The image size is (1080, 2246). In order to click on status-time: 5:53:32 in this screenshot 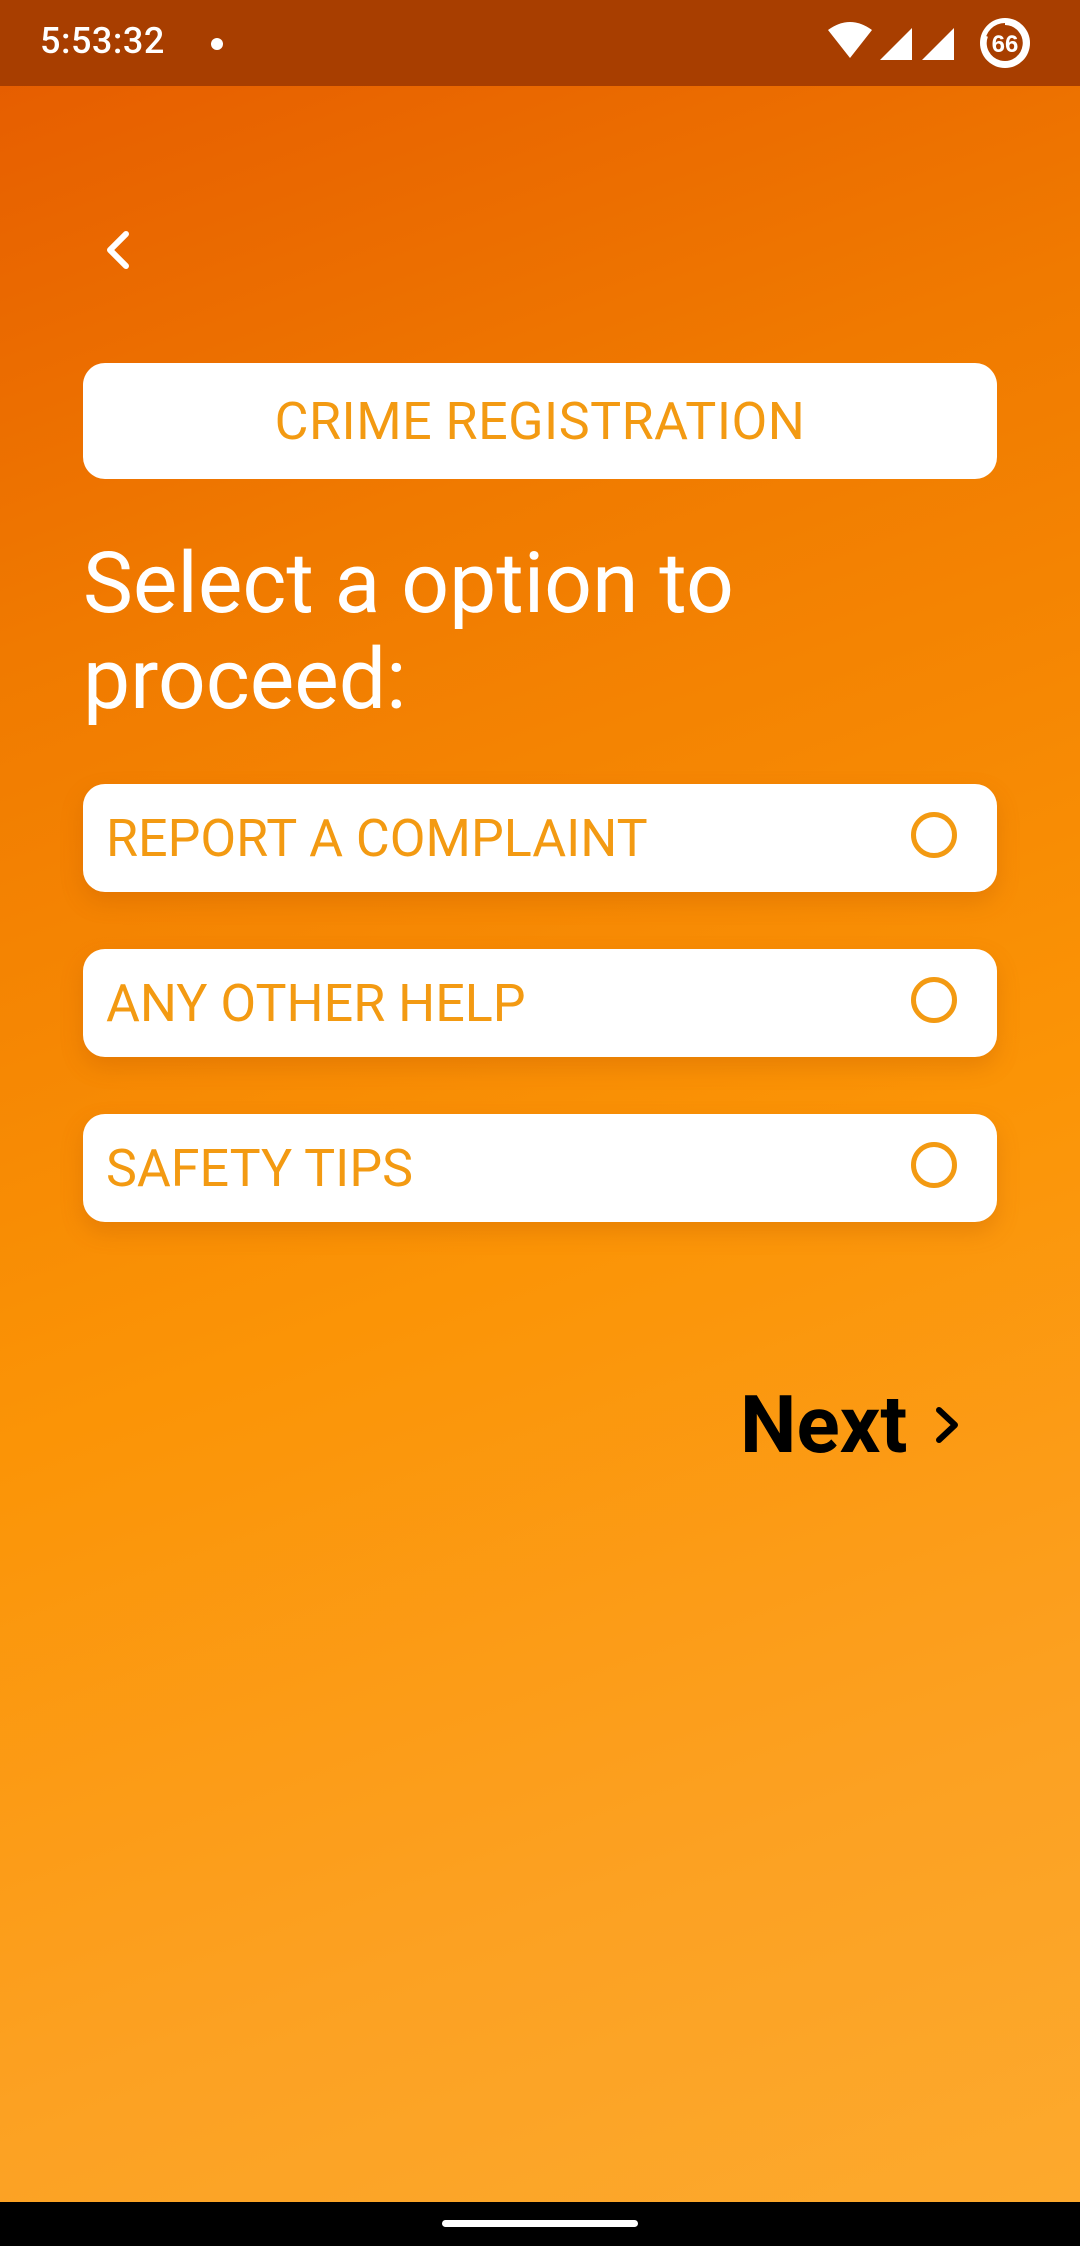, I will do `click(102, 41)`.